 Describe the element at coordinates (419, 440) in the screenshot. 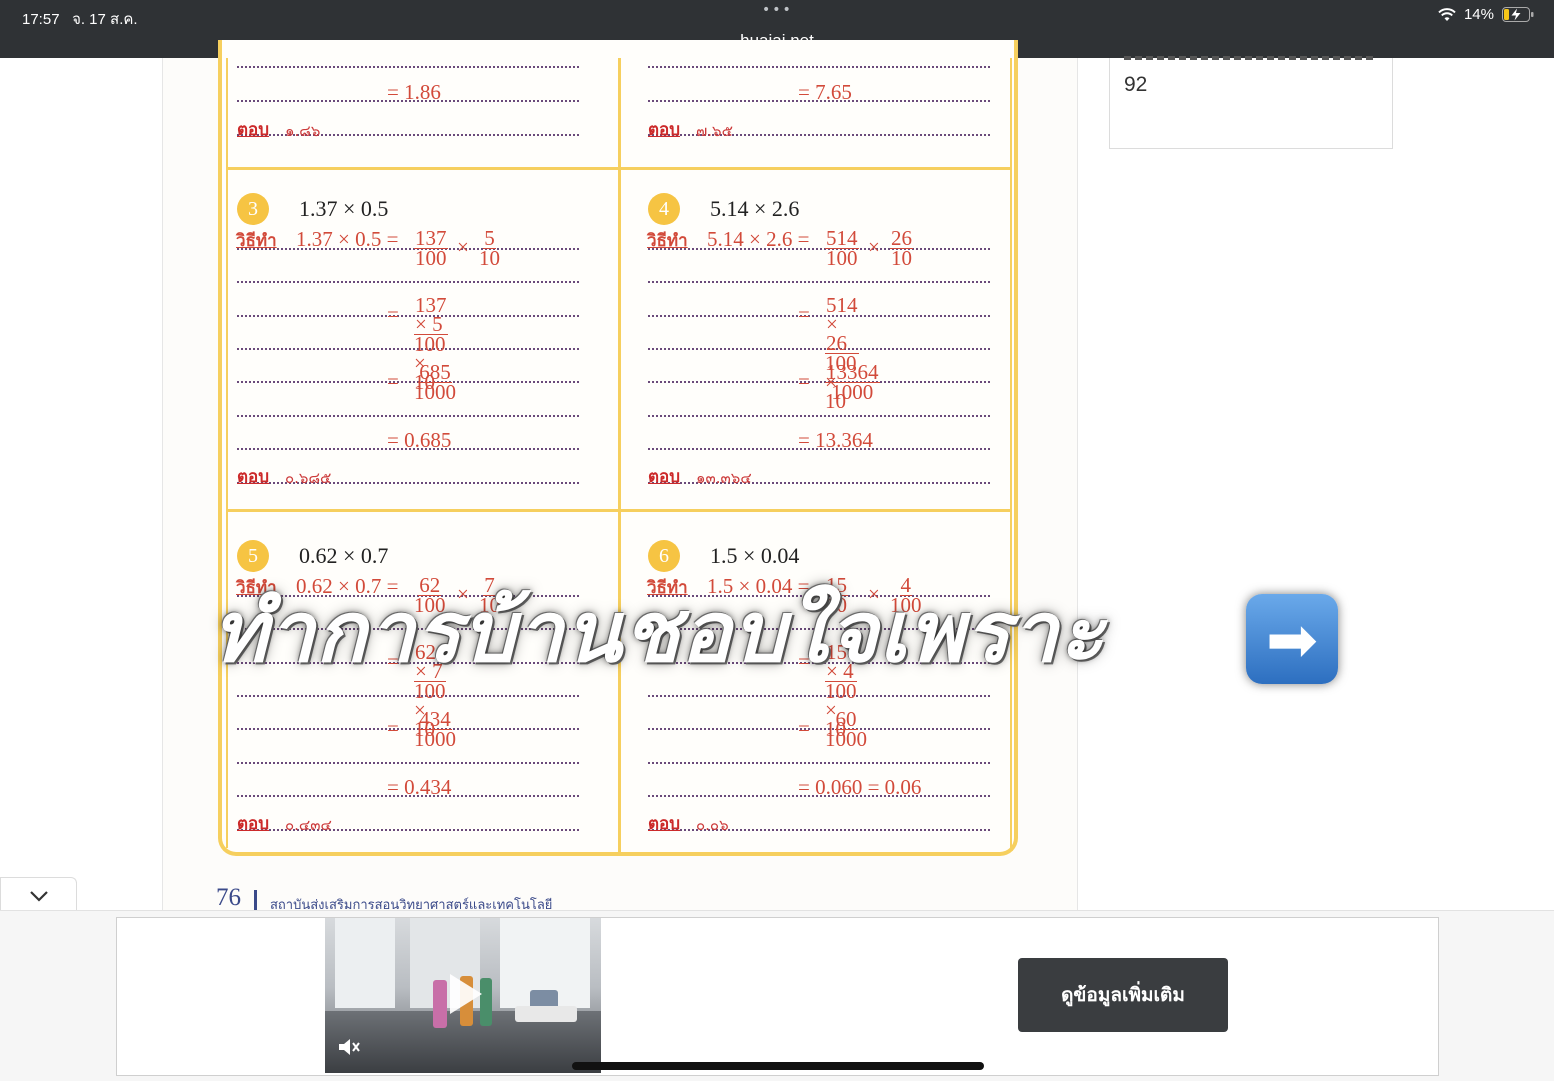

I see `result: = 0.685` at that location.